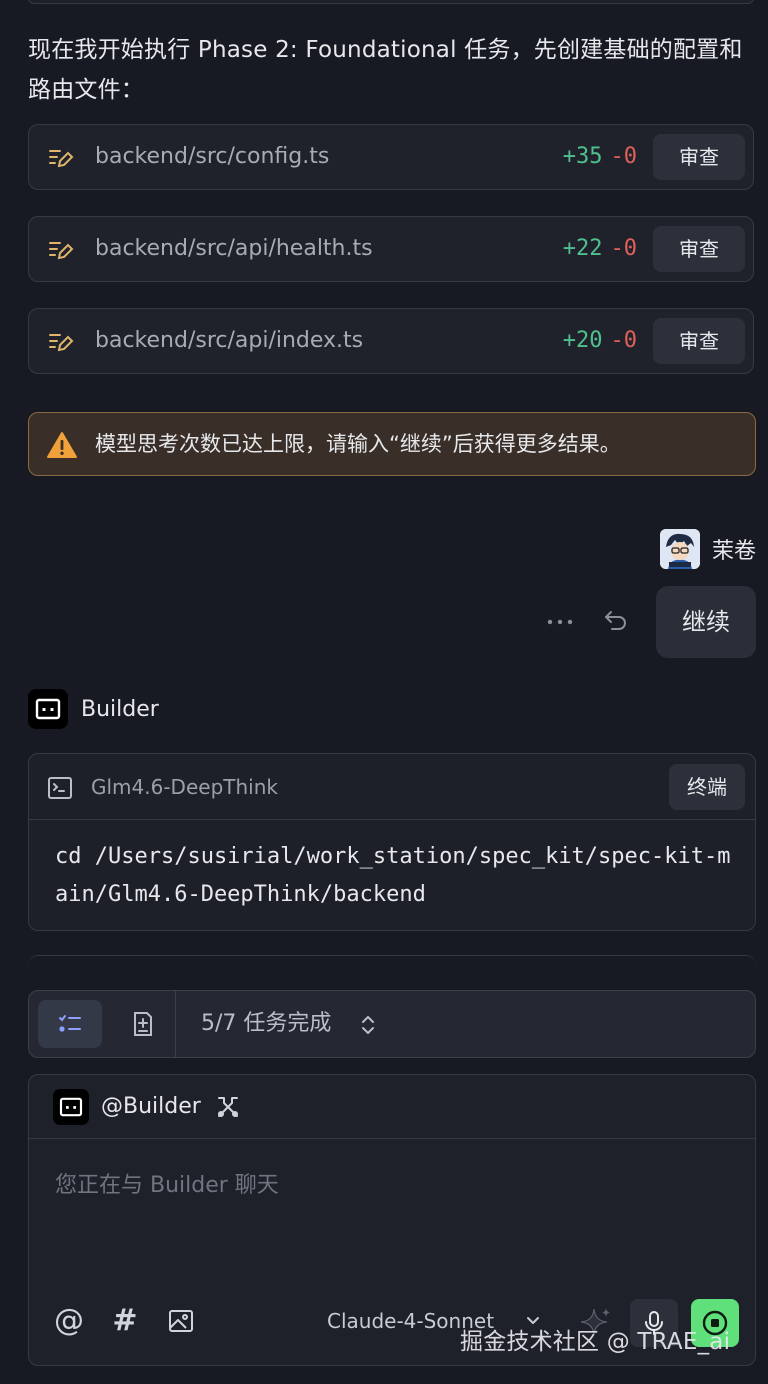 The image size is (768, 1384). Describe the element at coordinates (392, 1107) in the screenshot. I see `composer-header: @Builder` at that location.